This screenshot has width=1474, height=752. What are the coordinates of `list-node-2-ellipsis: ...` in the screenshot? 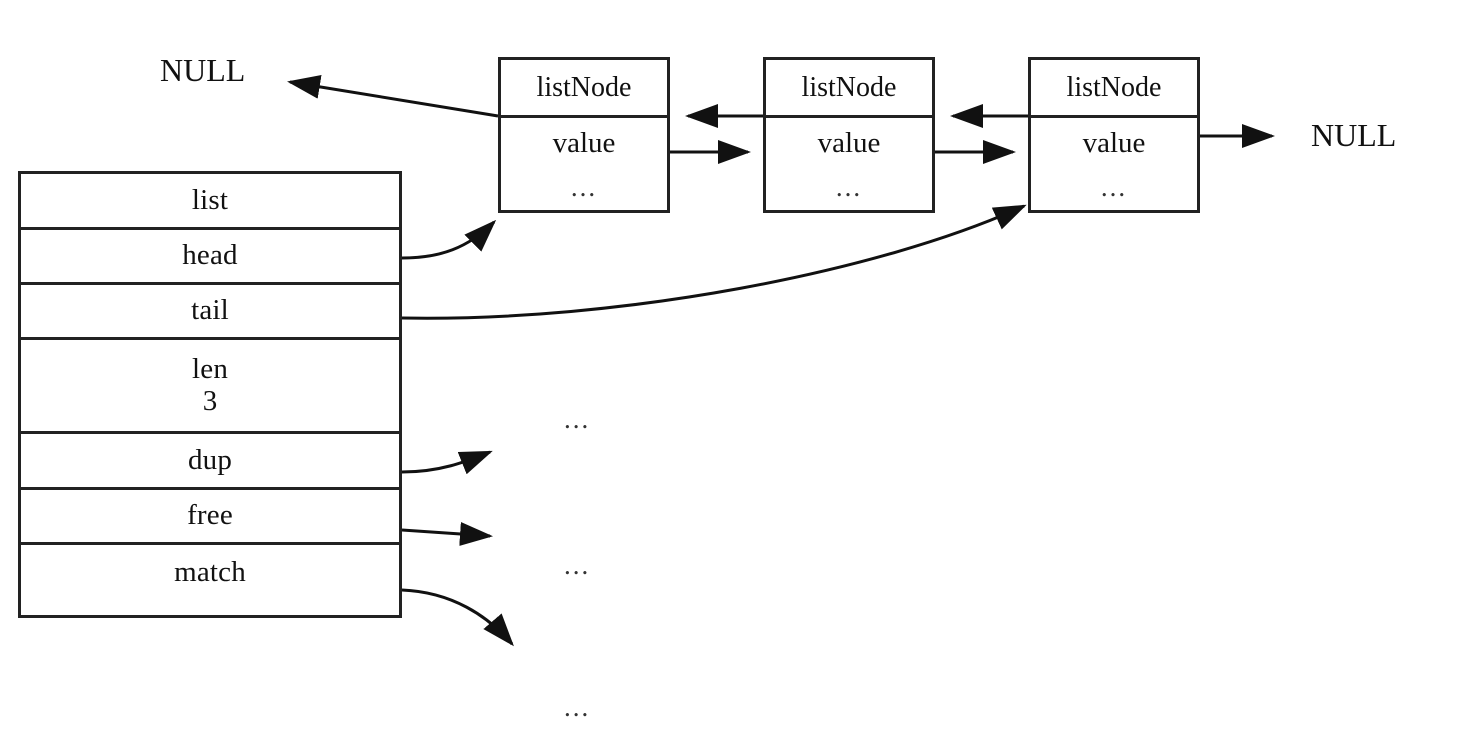 It's located at (849, 187).